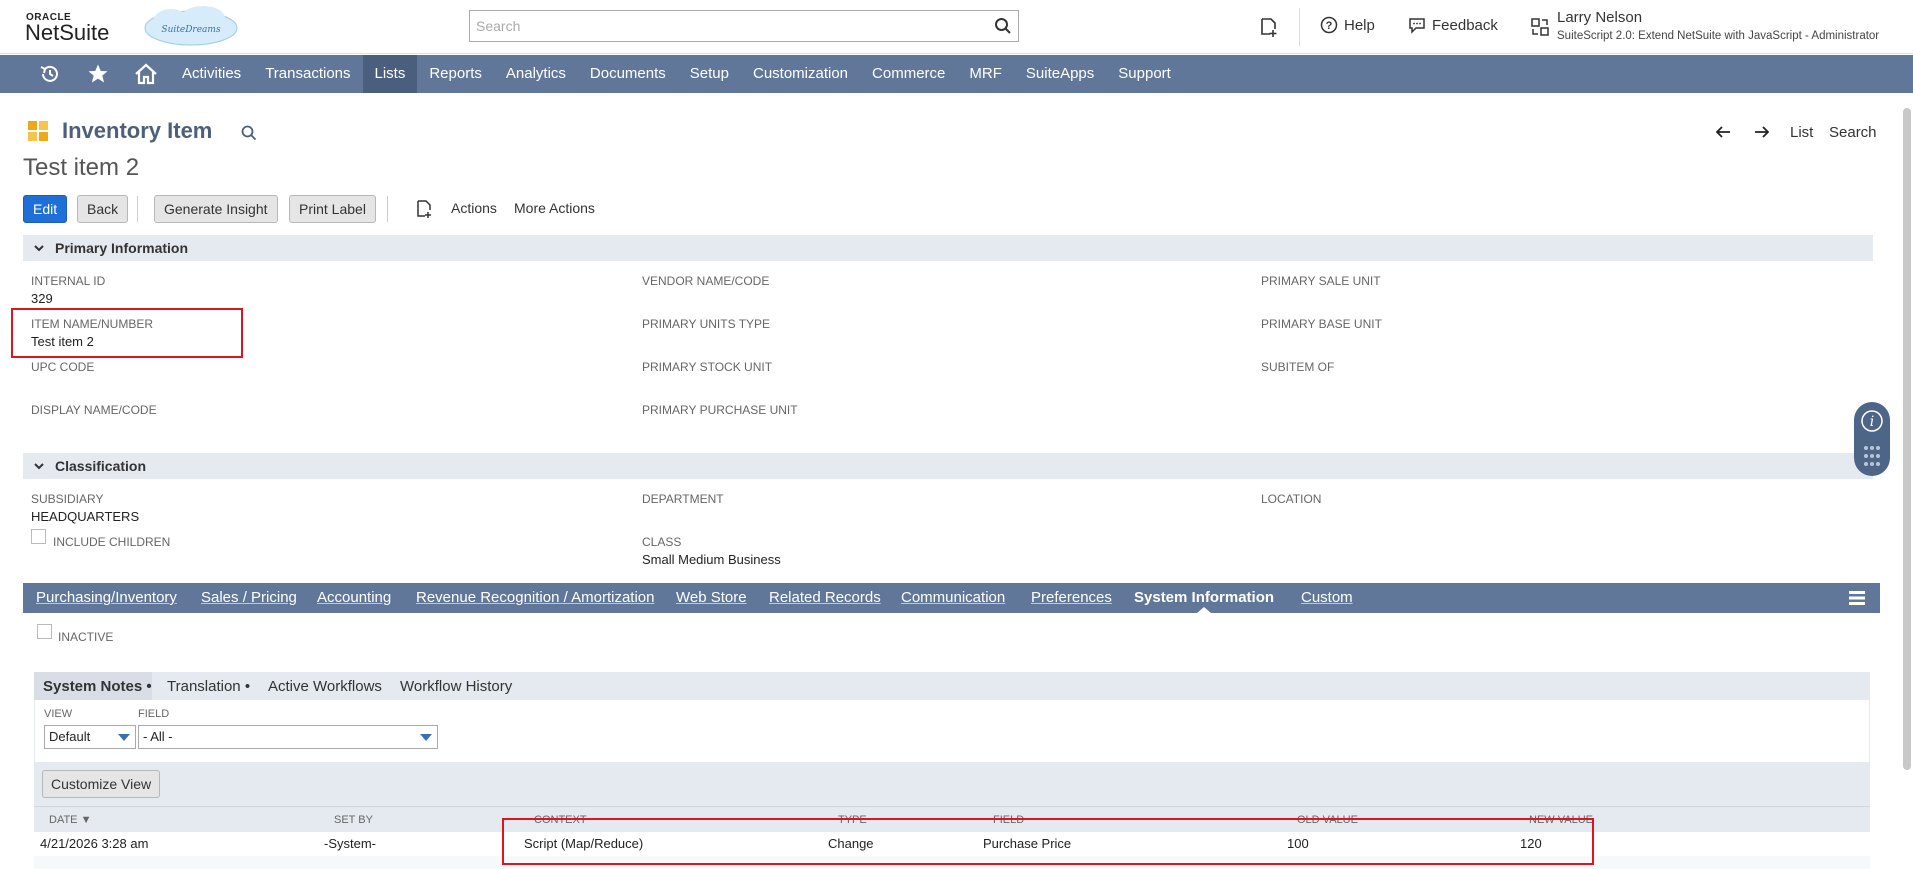 The image size is (1913, 869). I want to click on tab-active-workflows: Active Workflows, so click(325, 686).